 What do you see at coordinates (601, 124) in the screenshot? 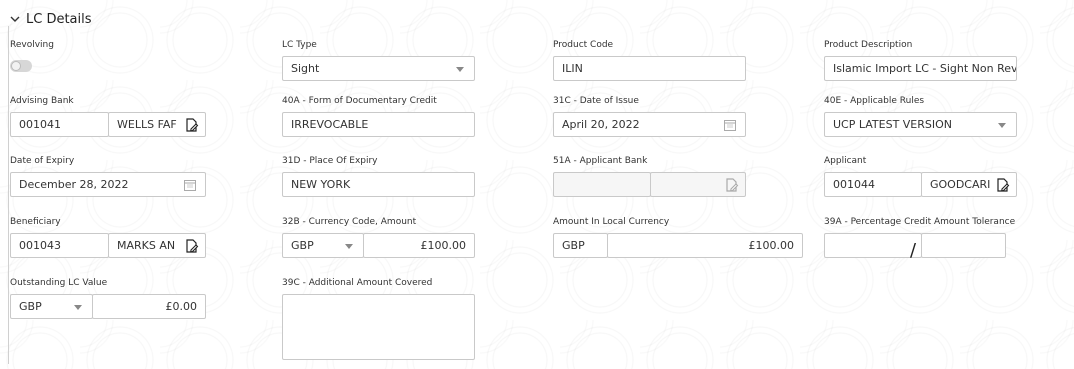
I see `date-of-issue-value: April 20, 2022` at bounding box center [601, 124].